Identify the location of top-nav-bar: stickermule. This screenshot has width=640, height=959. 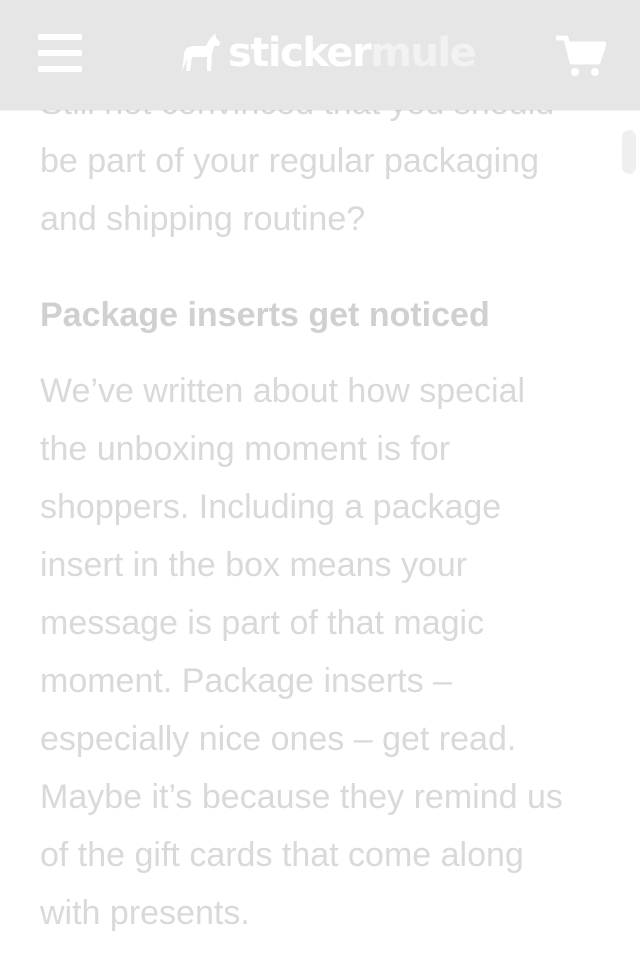
(320, 55).